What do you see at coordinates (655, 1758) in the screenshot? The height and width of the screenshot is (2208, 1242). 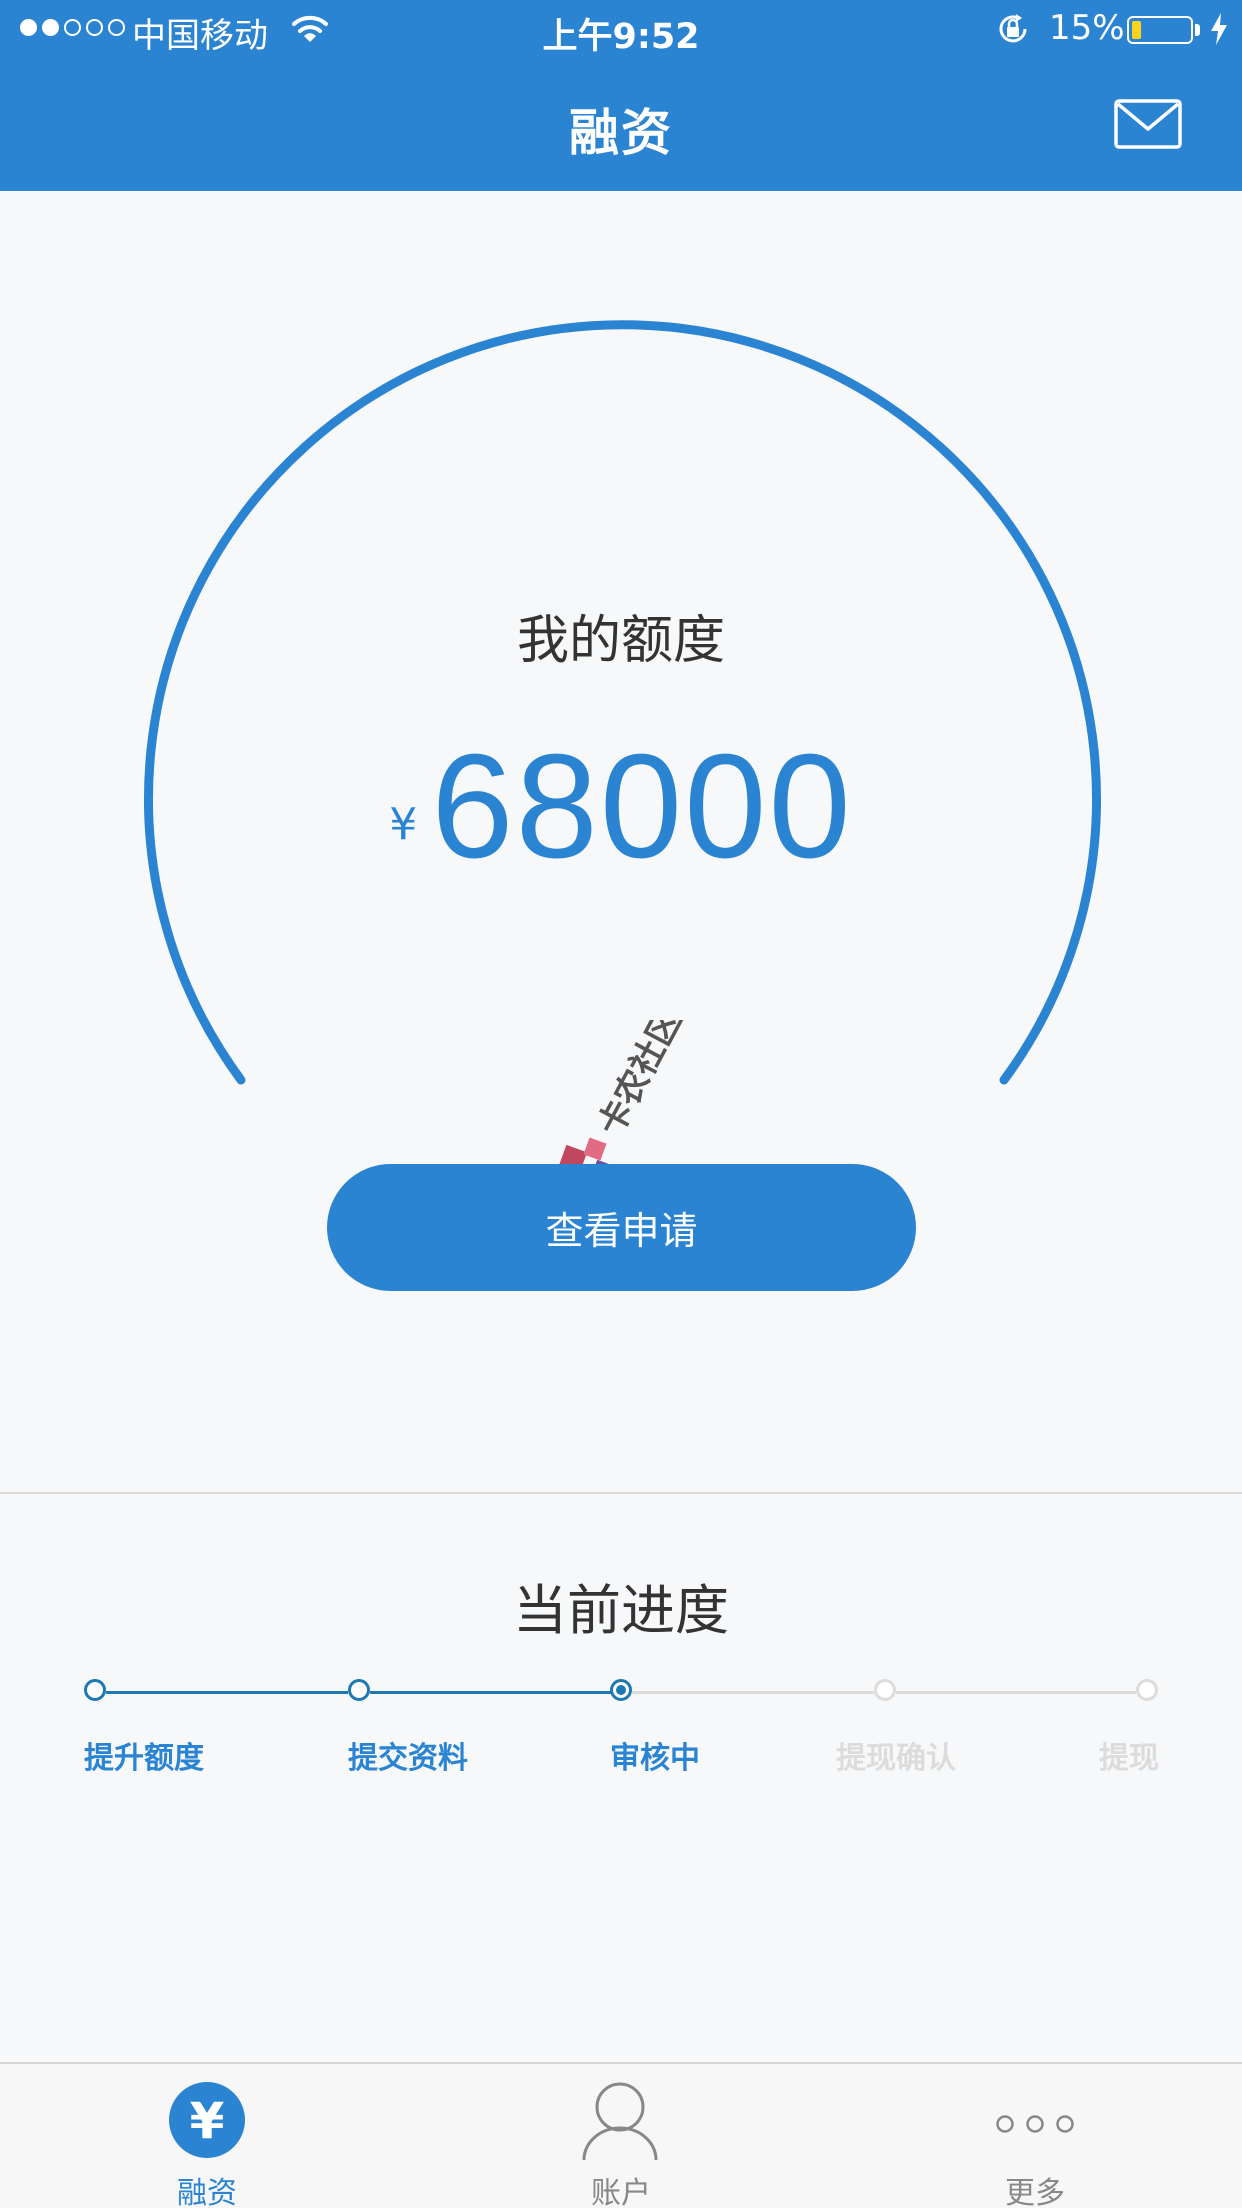 I see `step-label-3: 审核中` at bounding box center [655, 1758].